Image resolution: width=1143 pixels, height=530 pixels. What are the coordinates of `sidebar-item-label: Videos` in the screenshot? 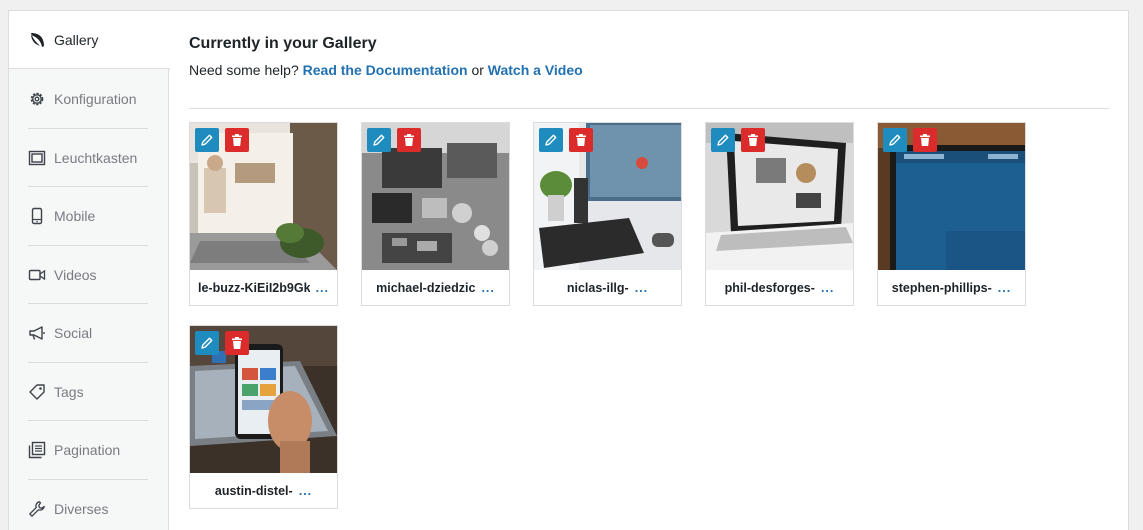 It's located at (75, 275).